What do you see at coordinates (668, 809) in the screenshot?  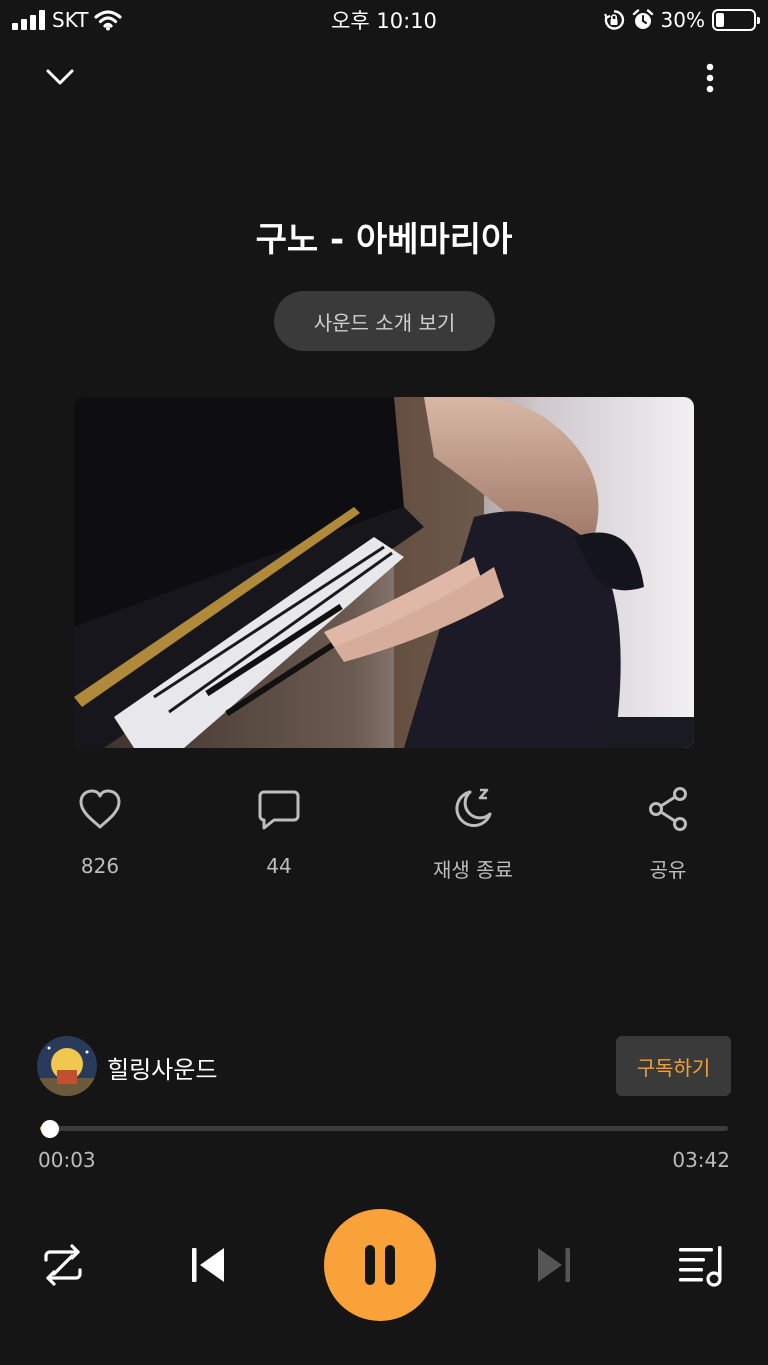 I see `share-icon` at bounding box center [668, 809].